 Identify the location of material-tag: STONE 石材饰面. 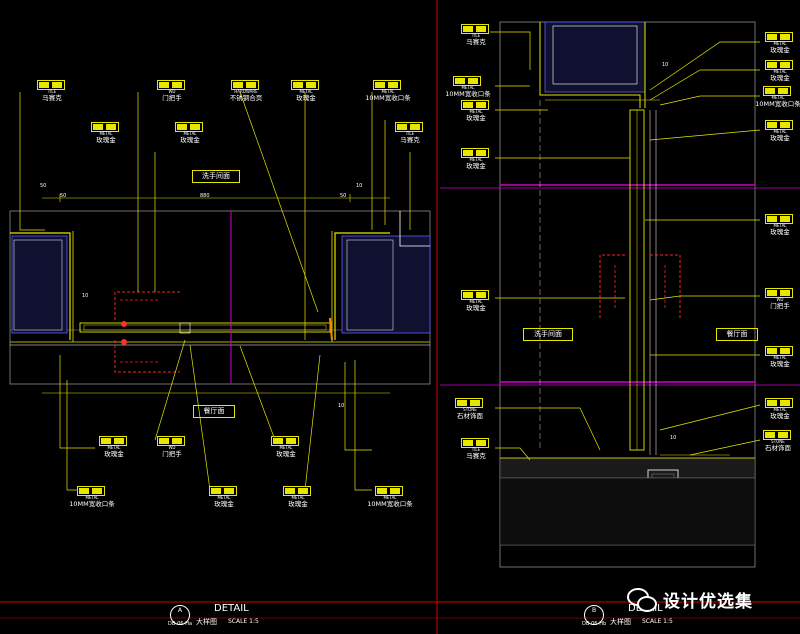
(778, 441).